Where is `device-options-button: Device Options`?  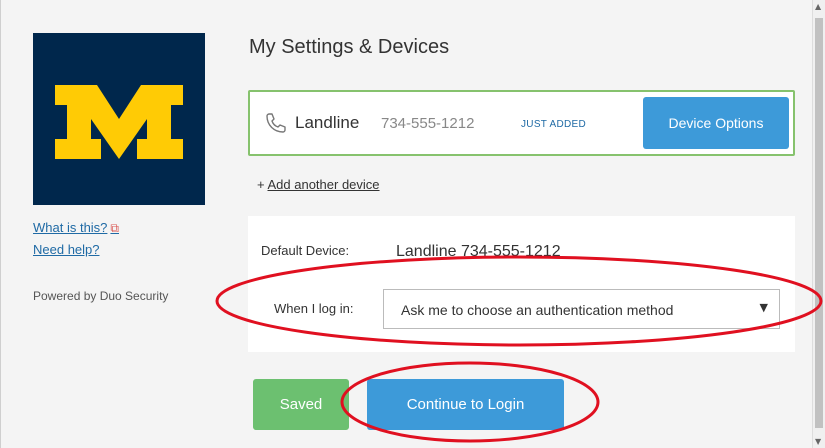 device-options-button: Device Options is located at coordinates (716, 123).